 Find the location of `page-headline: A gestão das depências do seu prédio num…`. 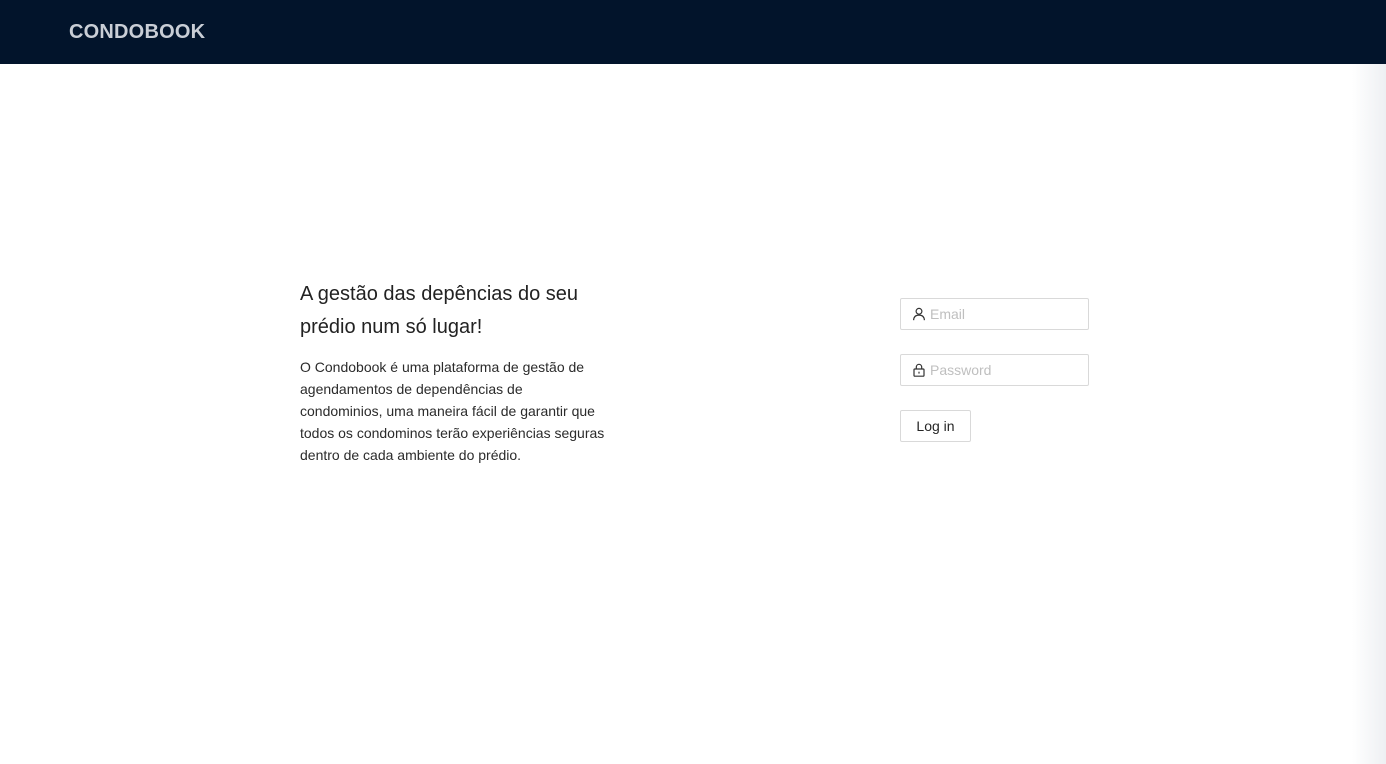

page-headline: A gestão das depências do seu prédio num… is located at coordinates (439, 310).